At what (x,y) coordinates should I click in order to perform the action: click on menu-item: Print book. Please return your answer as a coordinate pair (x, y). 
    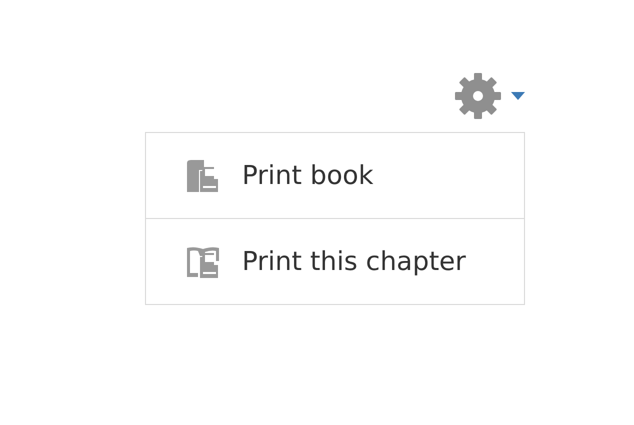
    Looking at the image, I should click on (335, 175).